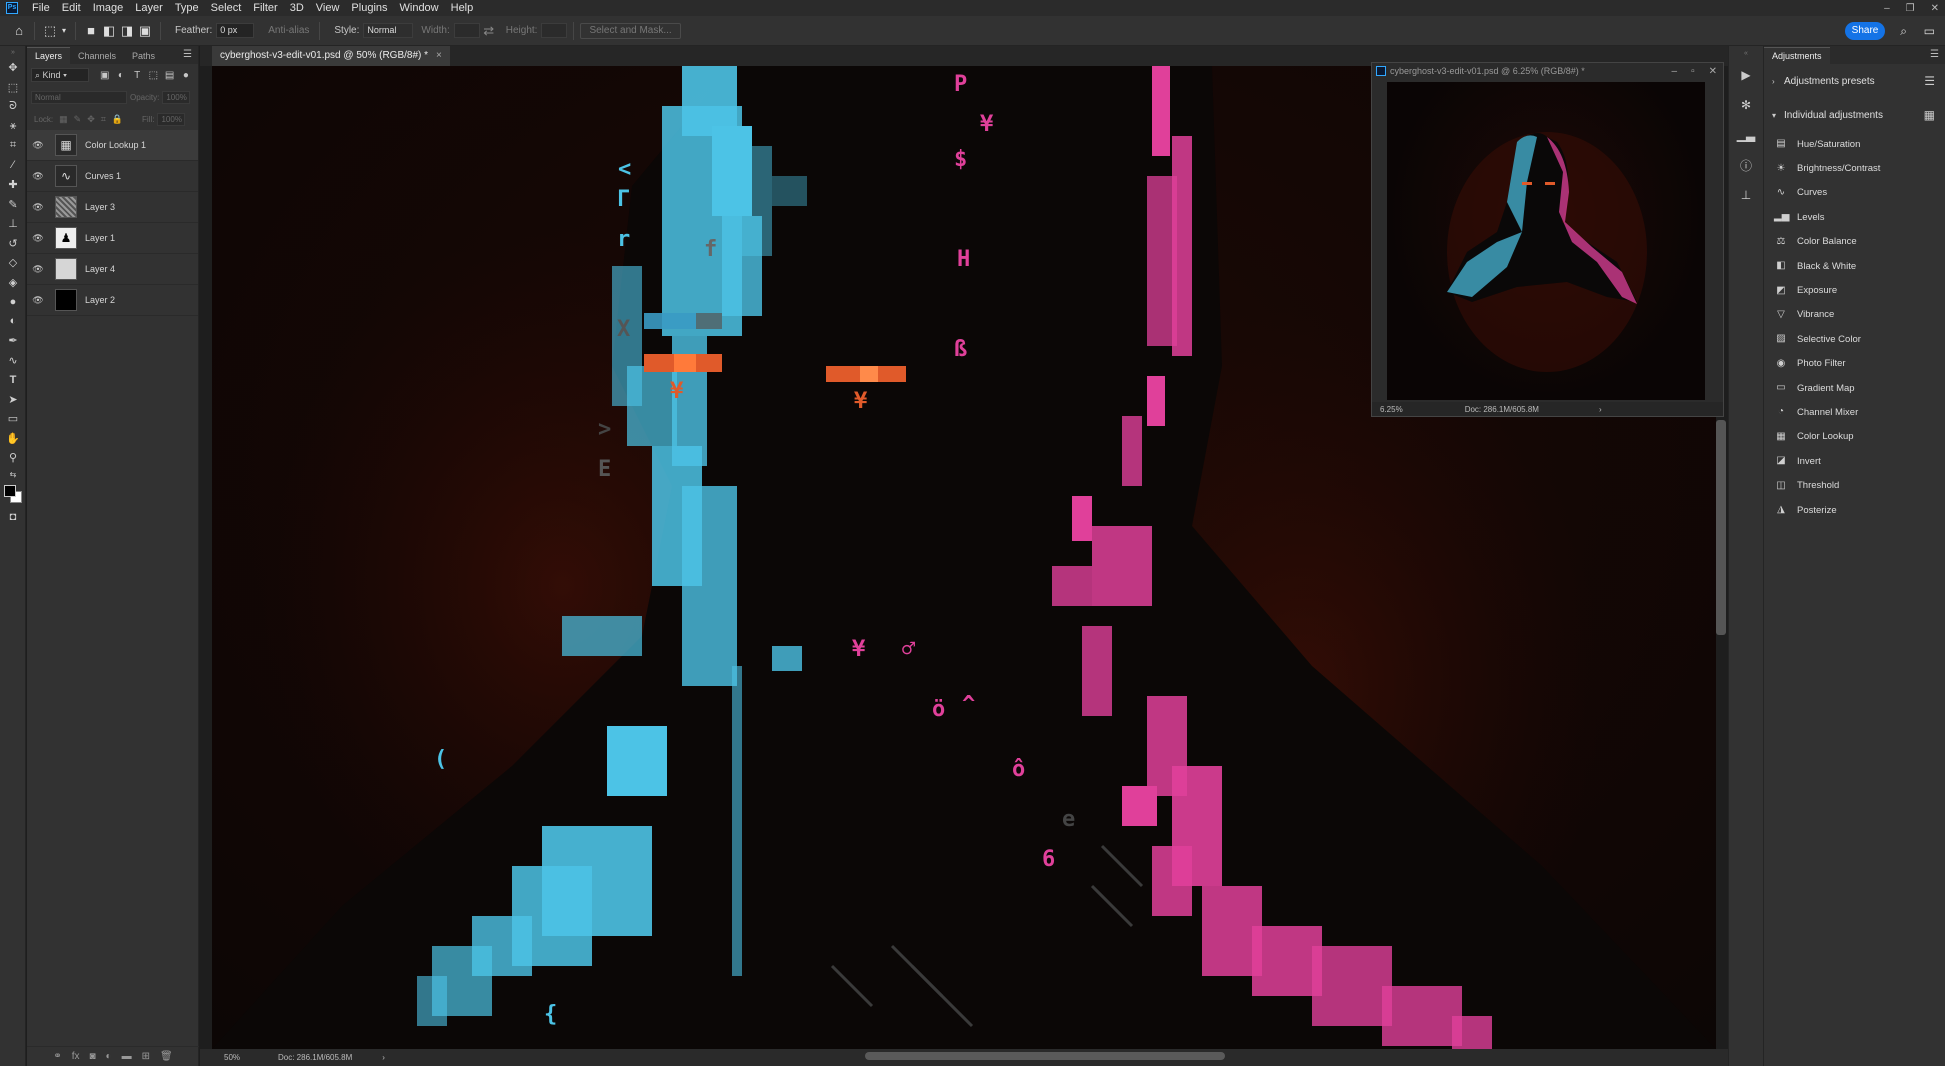 Image resolution: width=1945 pixels, height=1066 pixels. What do you see at coordinates (64, 31) in the screenshot?
I see `chevron-down-icon: ▾` at bounding box center [64, 31].